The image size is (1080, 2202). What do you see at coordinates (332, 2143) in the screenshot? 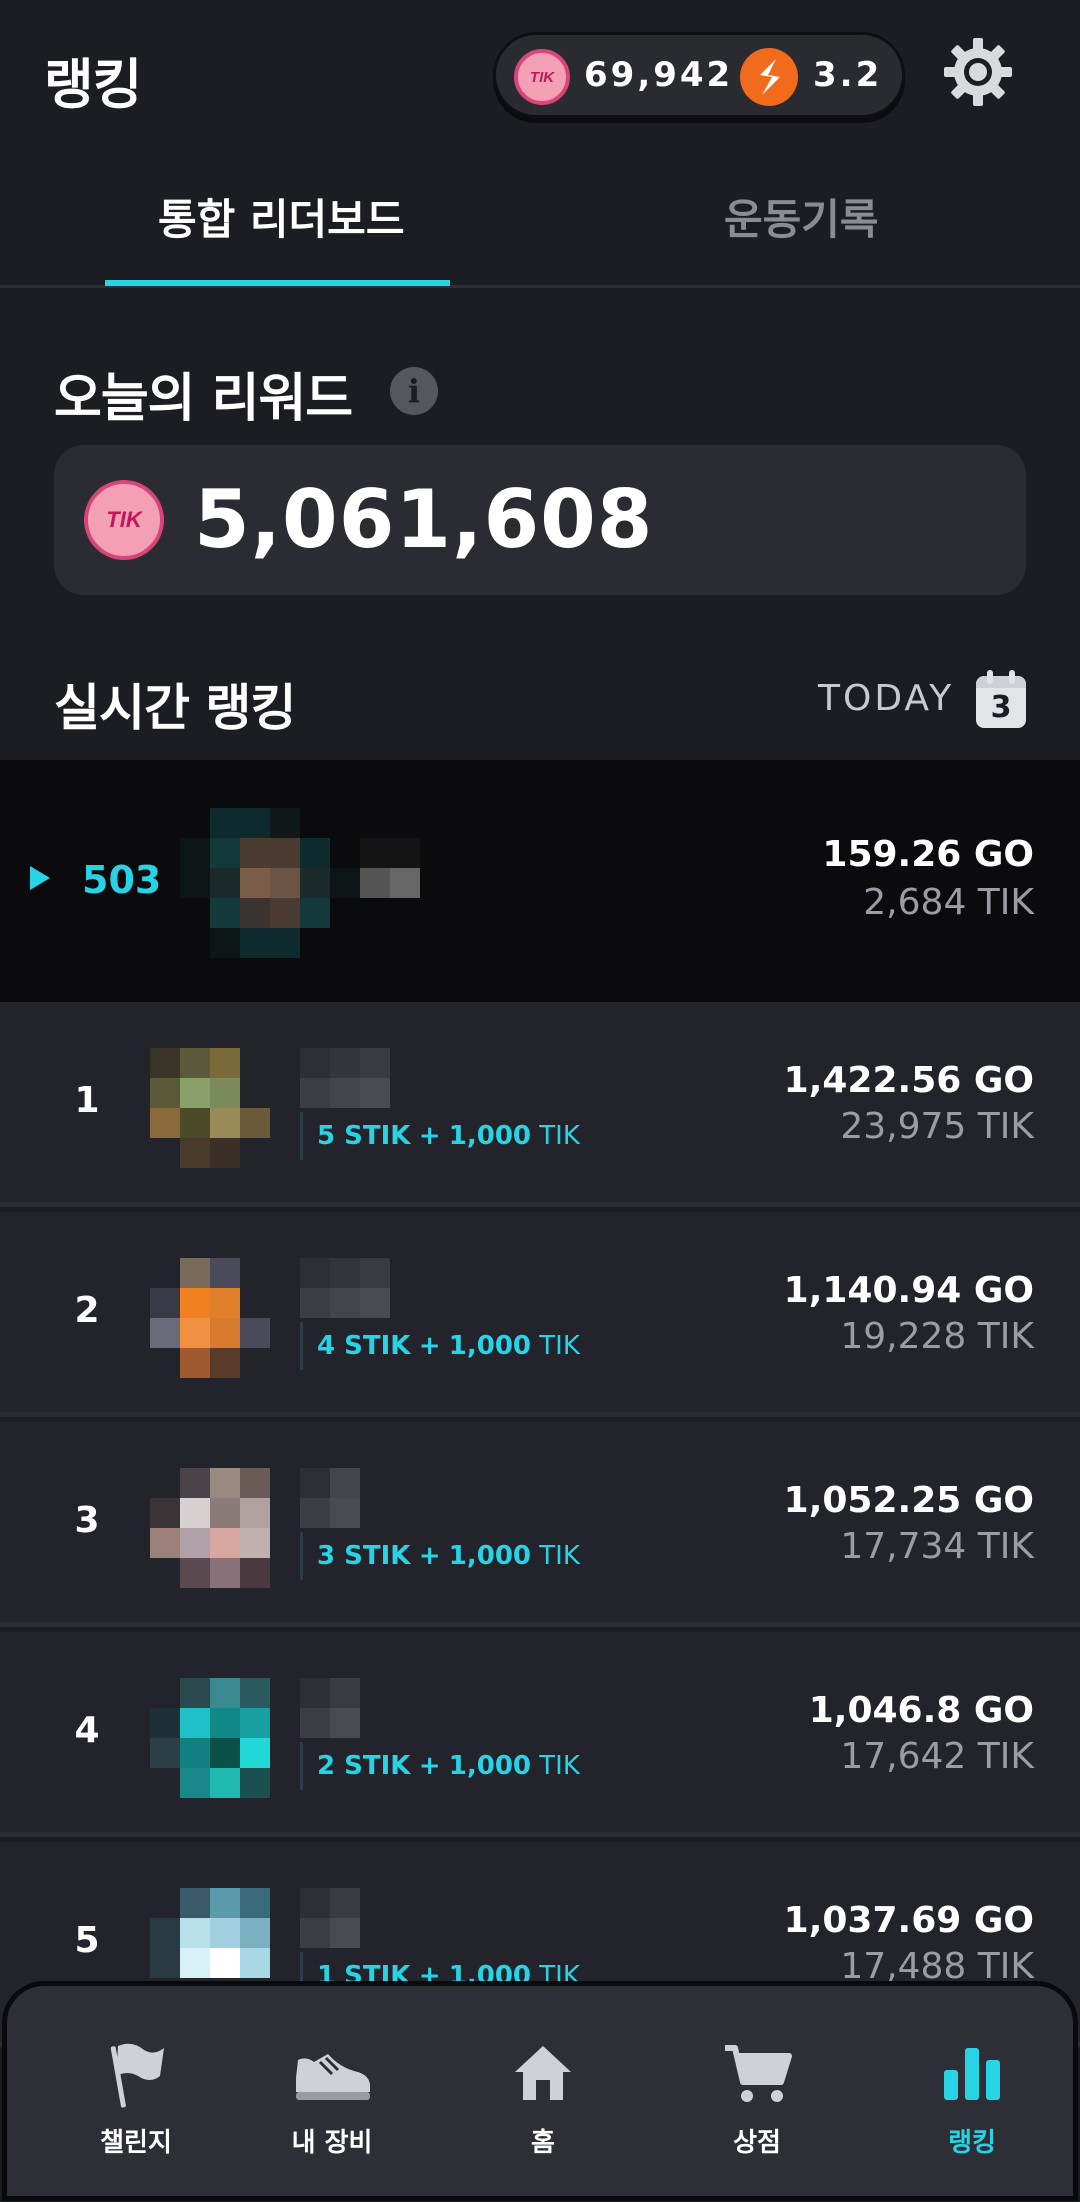
I see `nav-label: 내 장비` at bounding box center [332, 2143].